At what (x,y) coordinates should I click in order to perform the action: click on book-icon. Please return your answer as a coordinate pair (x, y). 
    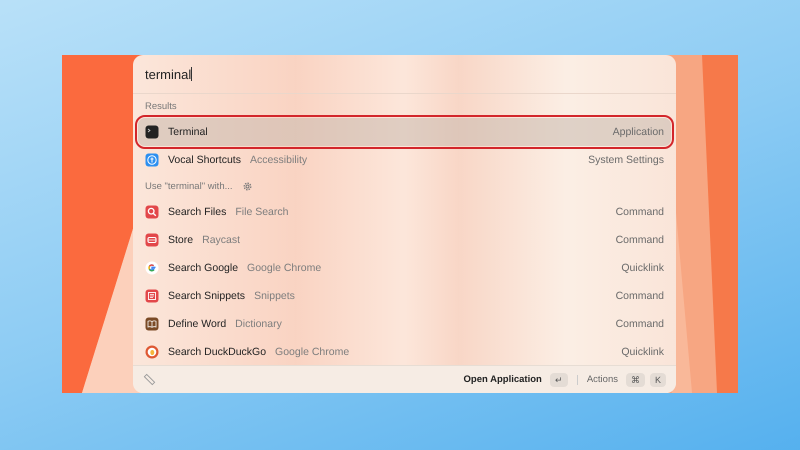
    Looking at the image, I should click on (152, 324).